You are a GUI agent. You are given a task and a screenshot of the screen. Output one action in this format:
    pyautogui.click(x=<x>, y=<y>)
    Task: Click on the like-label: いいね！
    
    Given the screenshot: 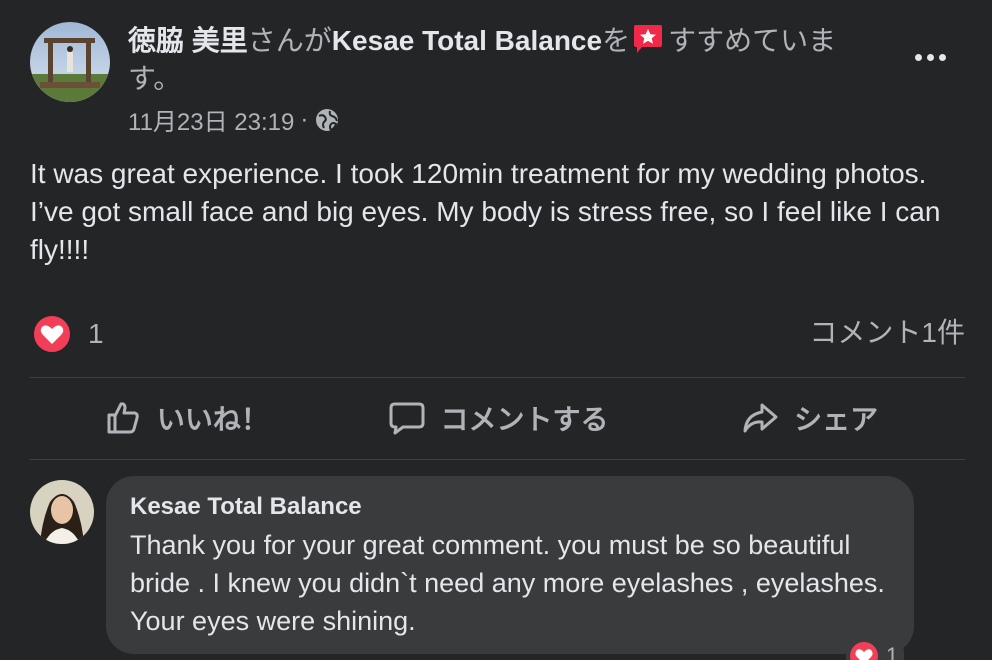 What is the action you would take?
    pyautogui.click(x=212, y=419)
    